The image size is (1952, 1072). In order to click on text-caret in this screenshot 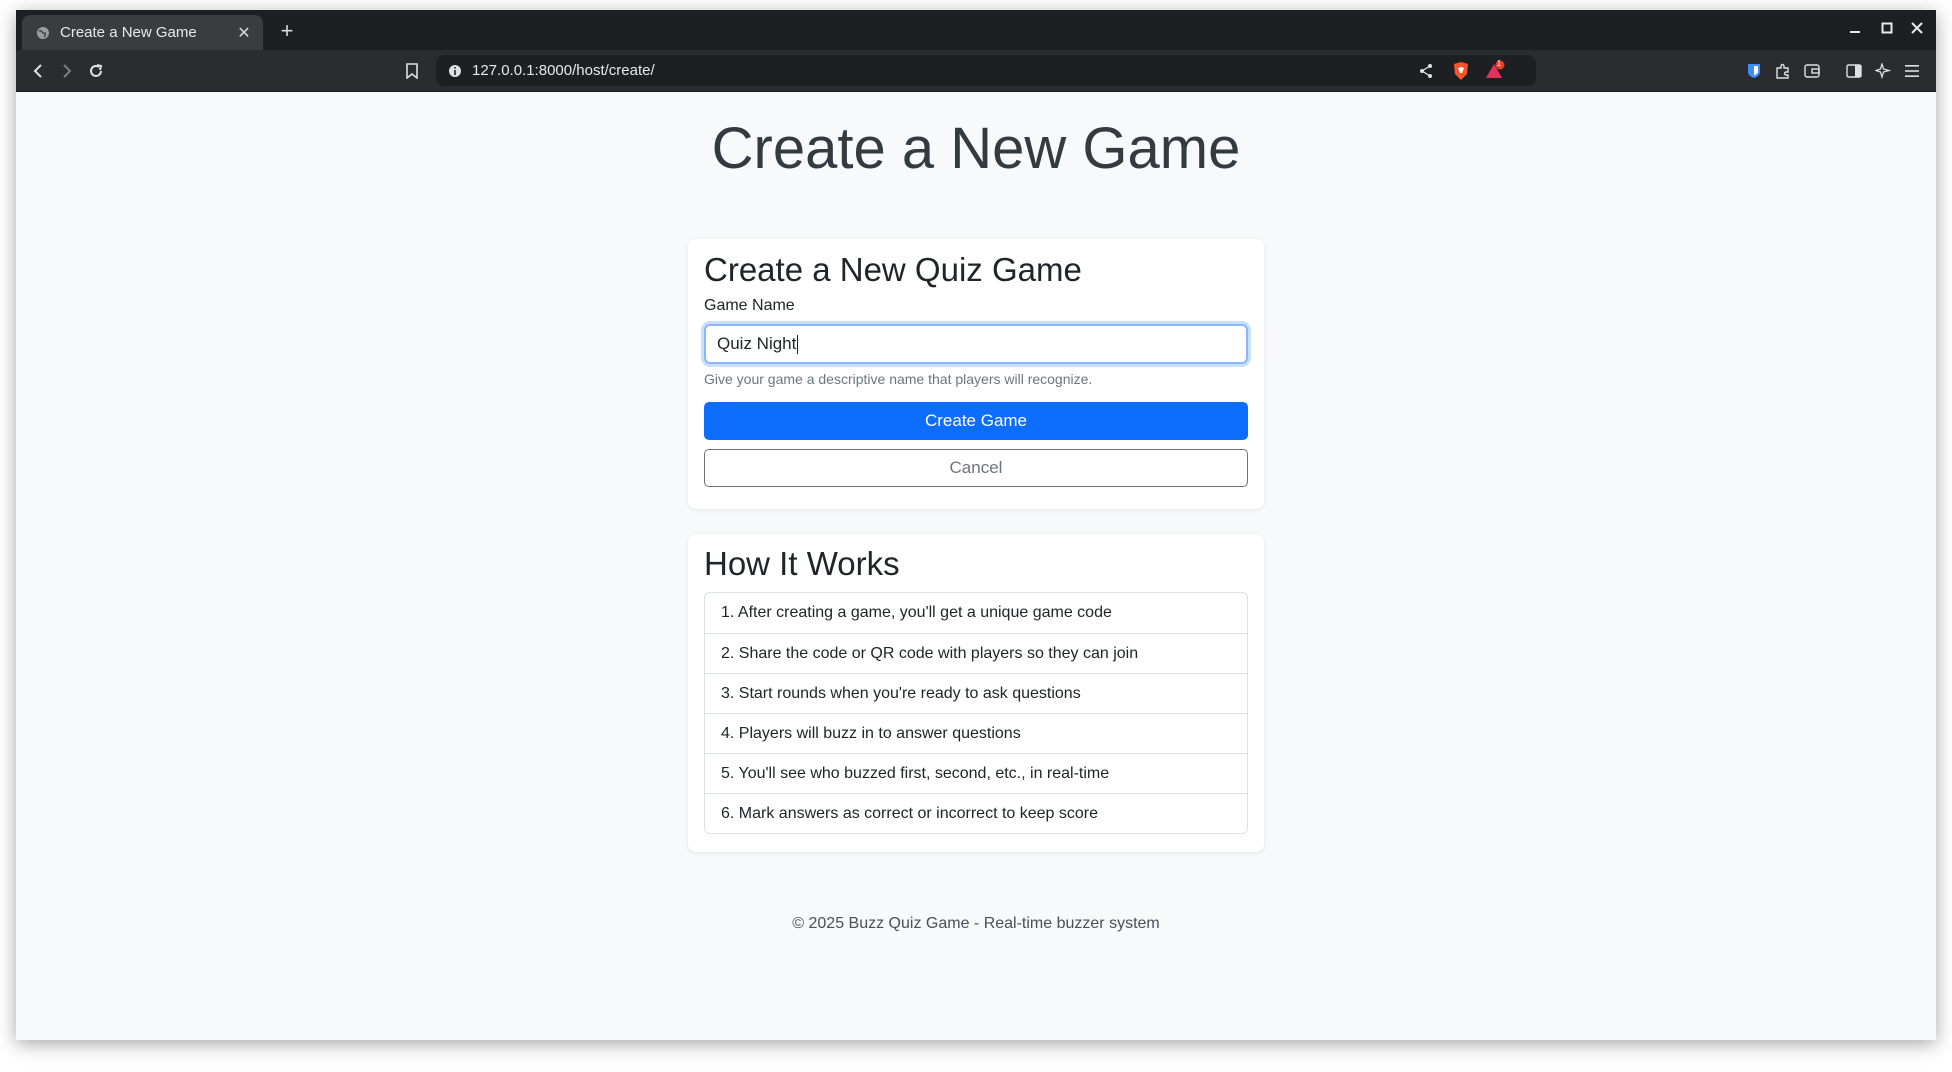, I will do `click(798, 344)`.